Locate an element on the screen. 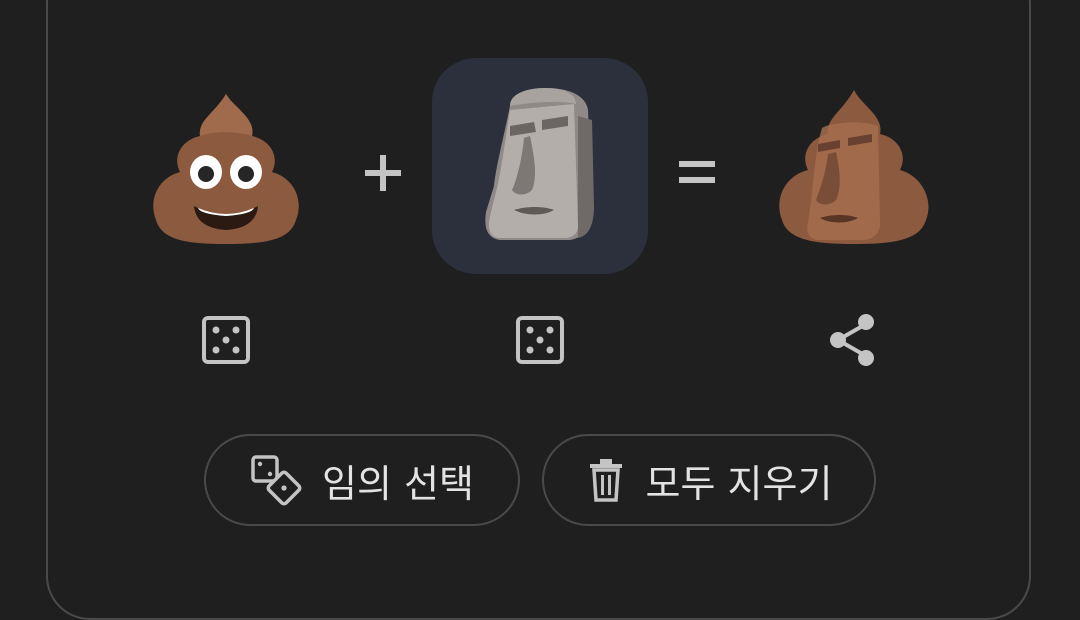 The image size is (1080, 620). pile-of-poo-icon is located at coordinates (226, 169).